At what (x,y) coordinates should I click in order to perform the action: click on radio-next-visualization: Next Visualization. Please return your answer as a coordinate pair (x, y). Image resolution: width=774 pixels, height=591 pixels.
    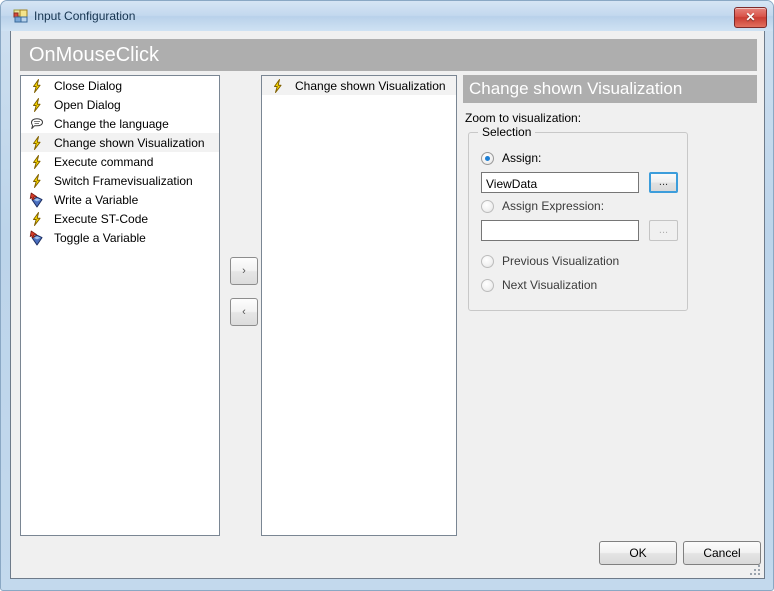
    Looking at the image, I should click on (539, 285).